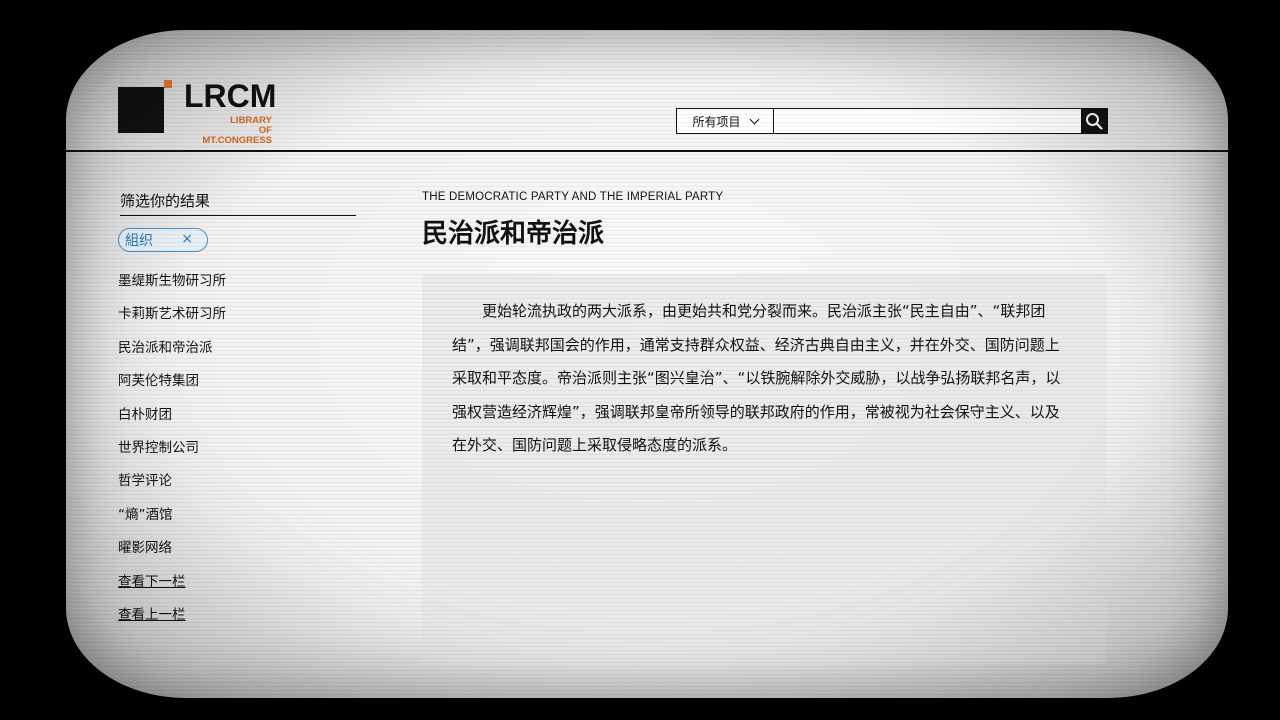  What do you see at coordinates (754, 119) in the screenshot?
I see `chevron-down-icon` at bounding box center [754, 119].